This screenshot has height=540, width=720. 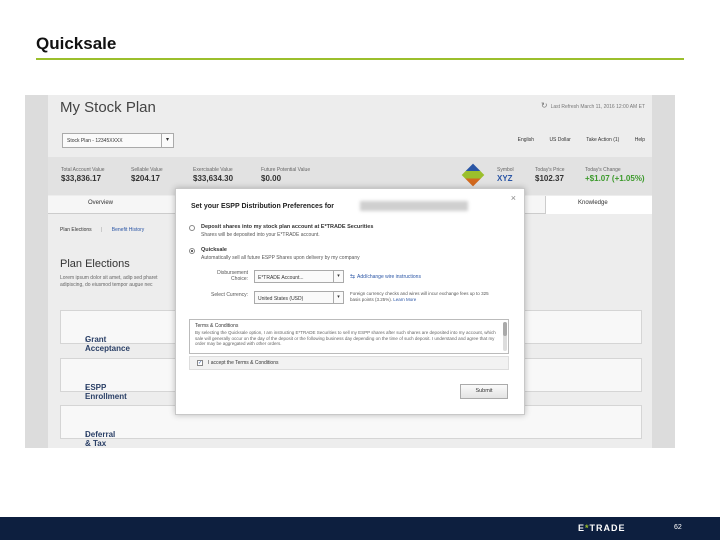 What do you see at coordinates (640, 140) in the screenshot?
I see `help-link: Help` at bounding box center [640, 140].